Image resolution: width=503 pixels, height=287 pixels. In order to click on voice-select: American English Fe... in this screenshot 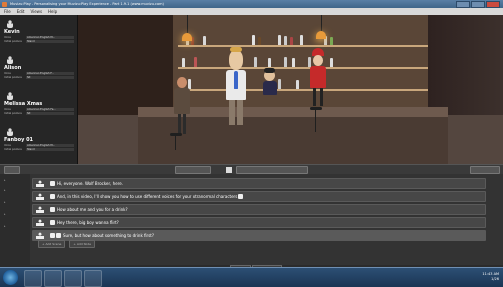, I will do `click(50, 109)`.